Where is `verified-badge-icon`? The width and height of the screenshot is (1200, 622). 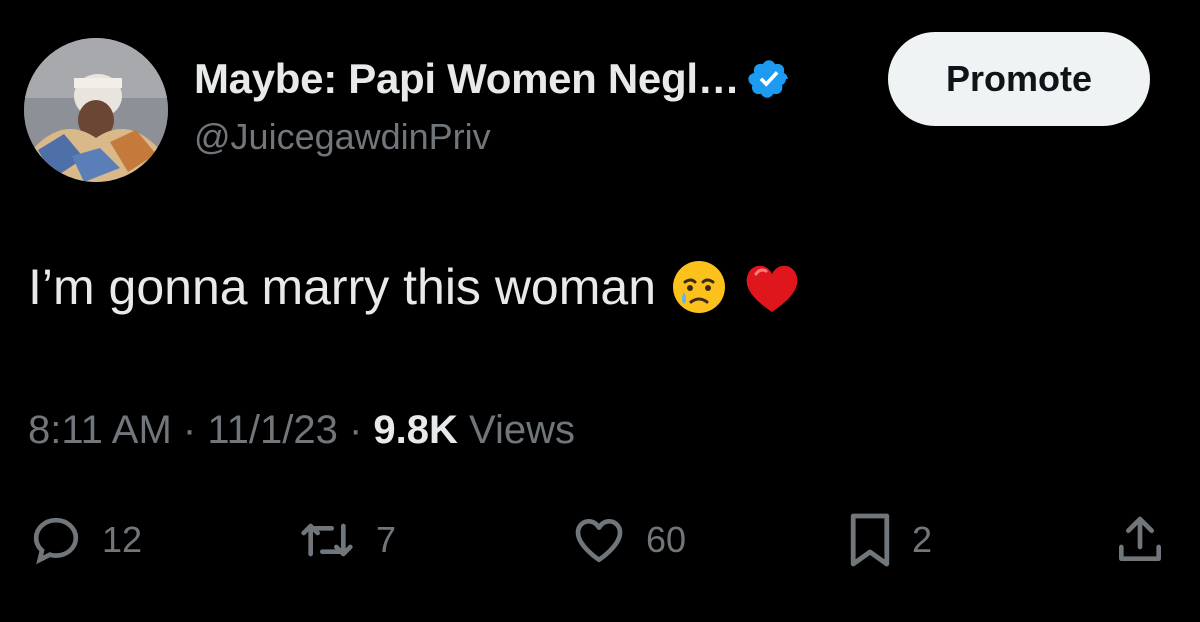
verified-badge-icon is located at coordinates (768, 79).